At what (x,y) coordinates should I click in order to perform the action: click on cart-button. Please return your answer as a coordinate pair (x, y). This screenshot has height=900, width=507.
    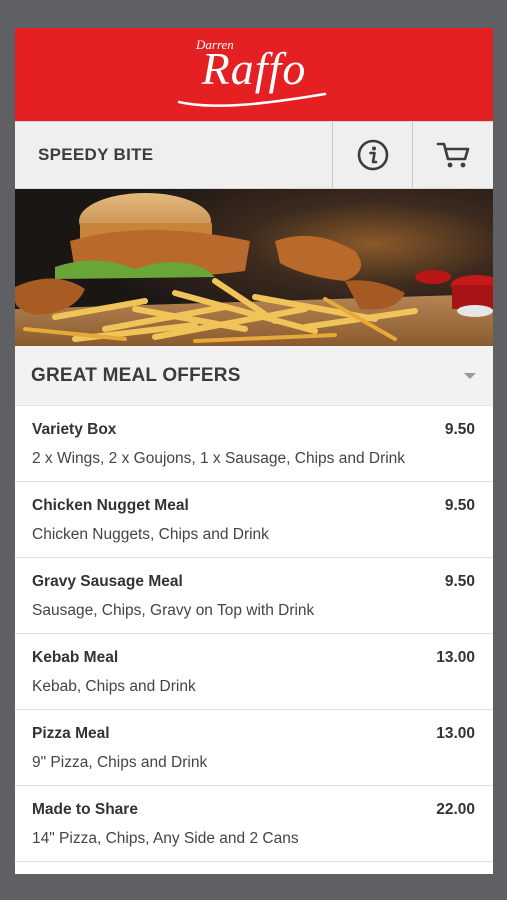
    Looking at the image, I should click on (452, 155).